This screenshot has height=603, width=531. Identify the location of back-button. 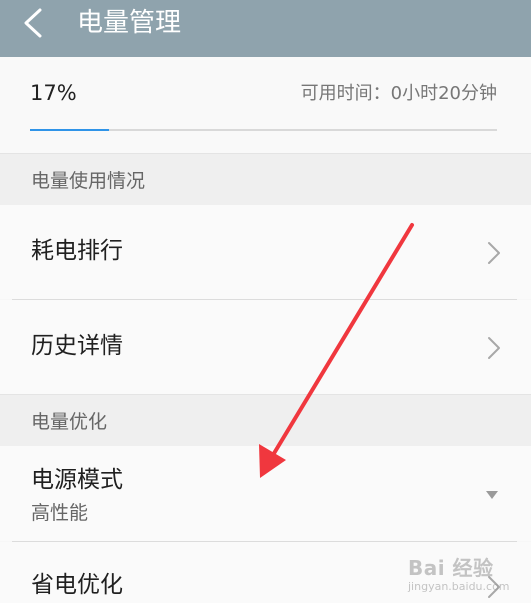
(35, 23).